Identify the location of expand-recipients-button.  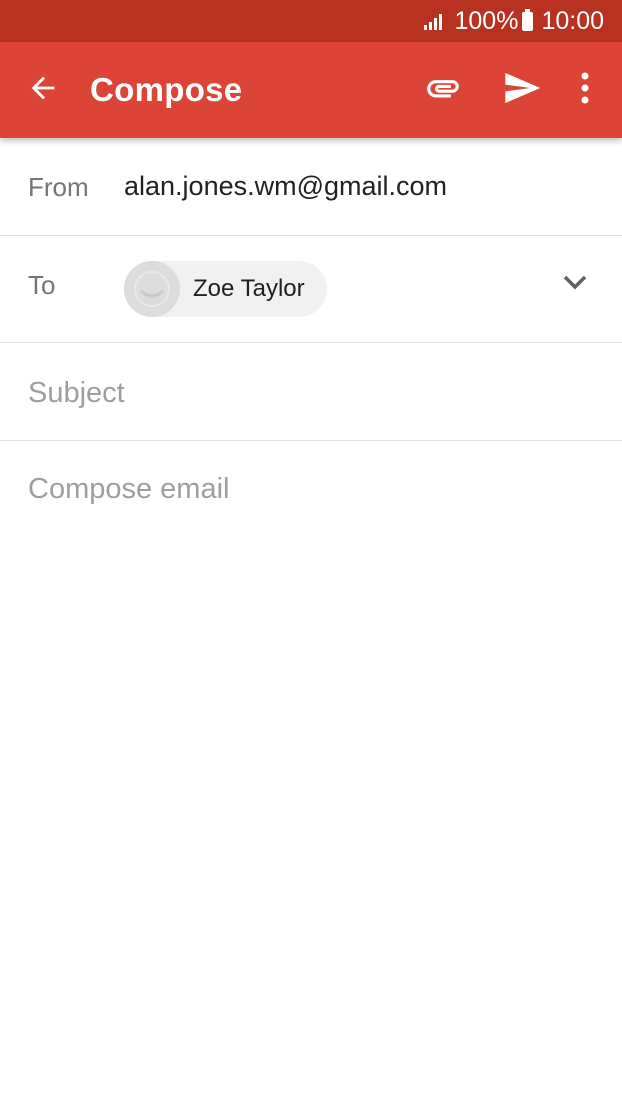
(575, 285).